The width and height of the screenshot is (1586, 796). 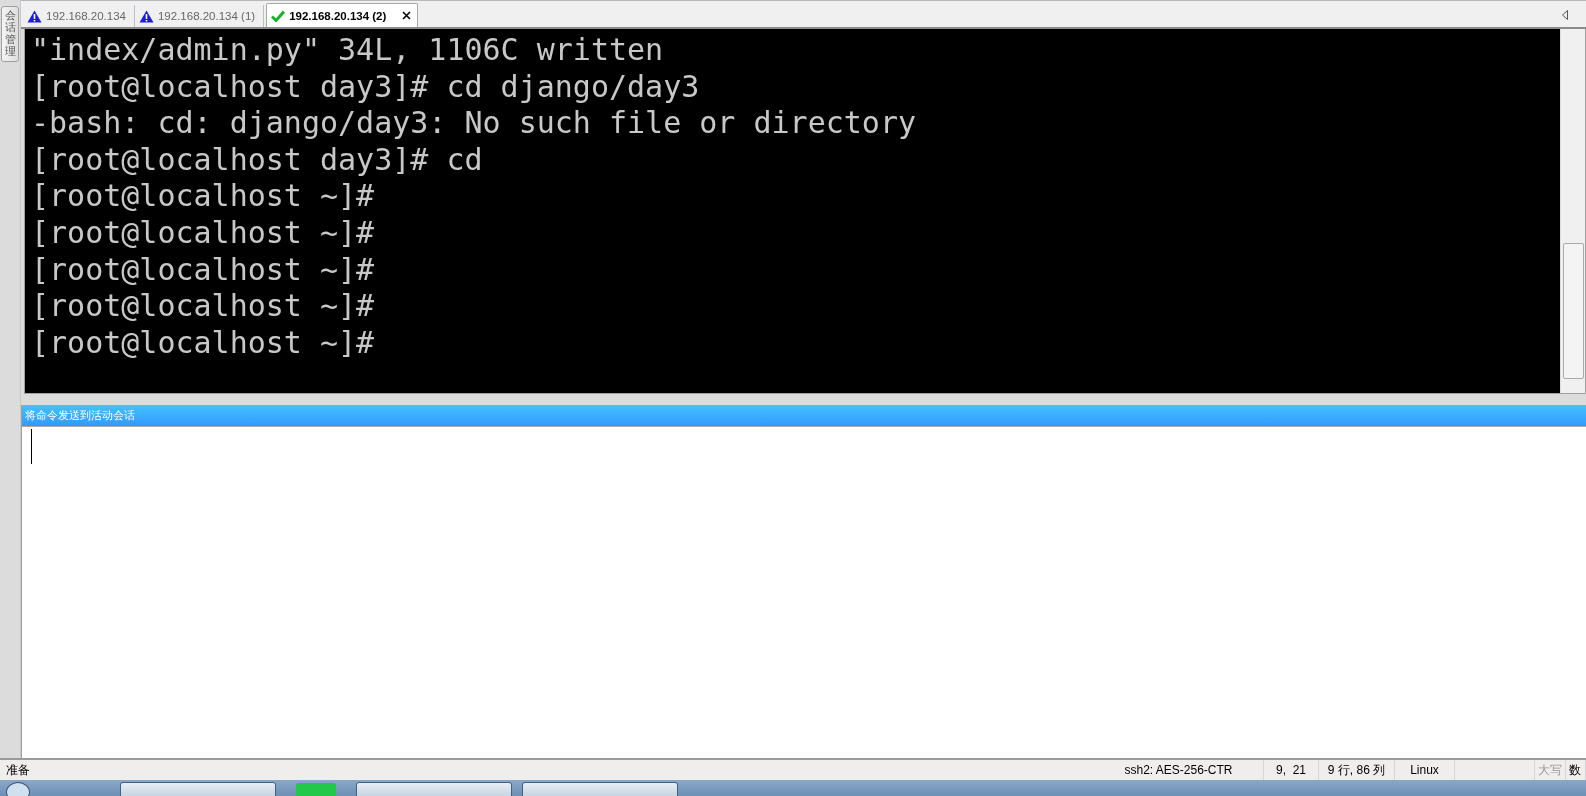 What do you see at coordinates (365, 87) in the screenshot?
I see `terminal-line: [root@localhost day3]# cd django/day3` at bounding box center [365, 87].